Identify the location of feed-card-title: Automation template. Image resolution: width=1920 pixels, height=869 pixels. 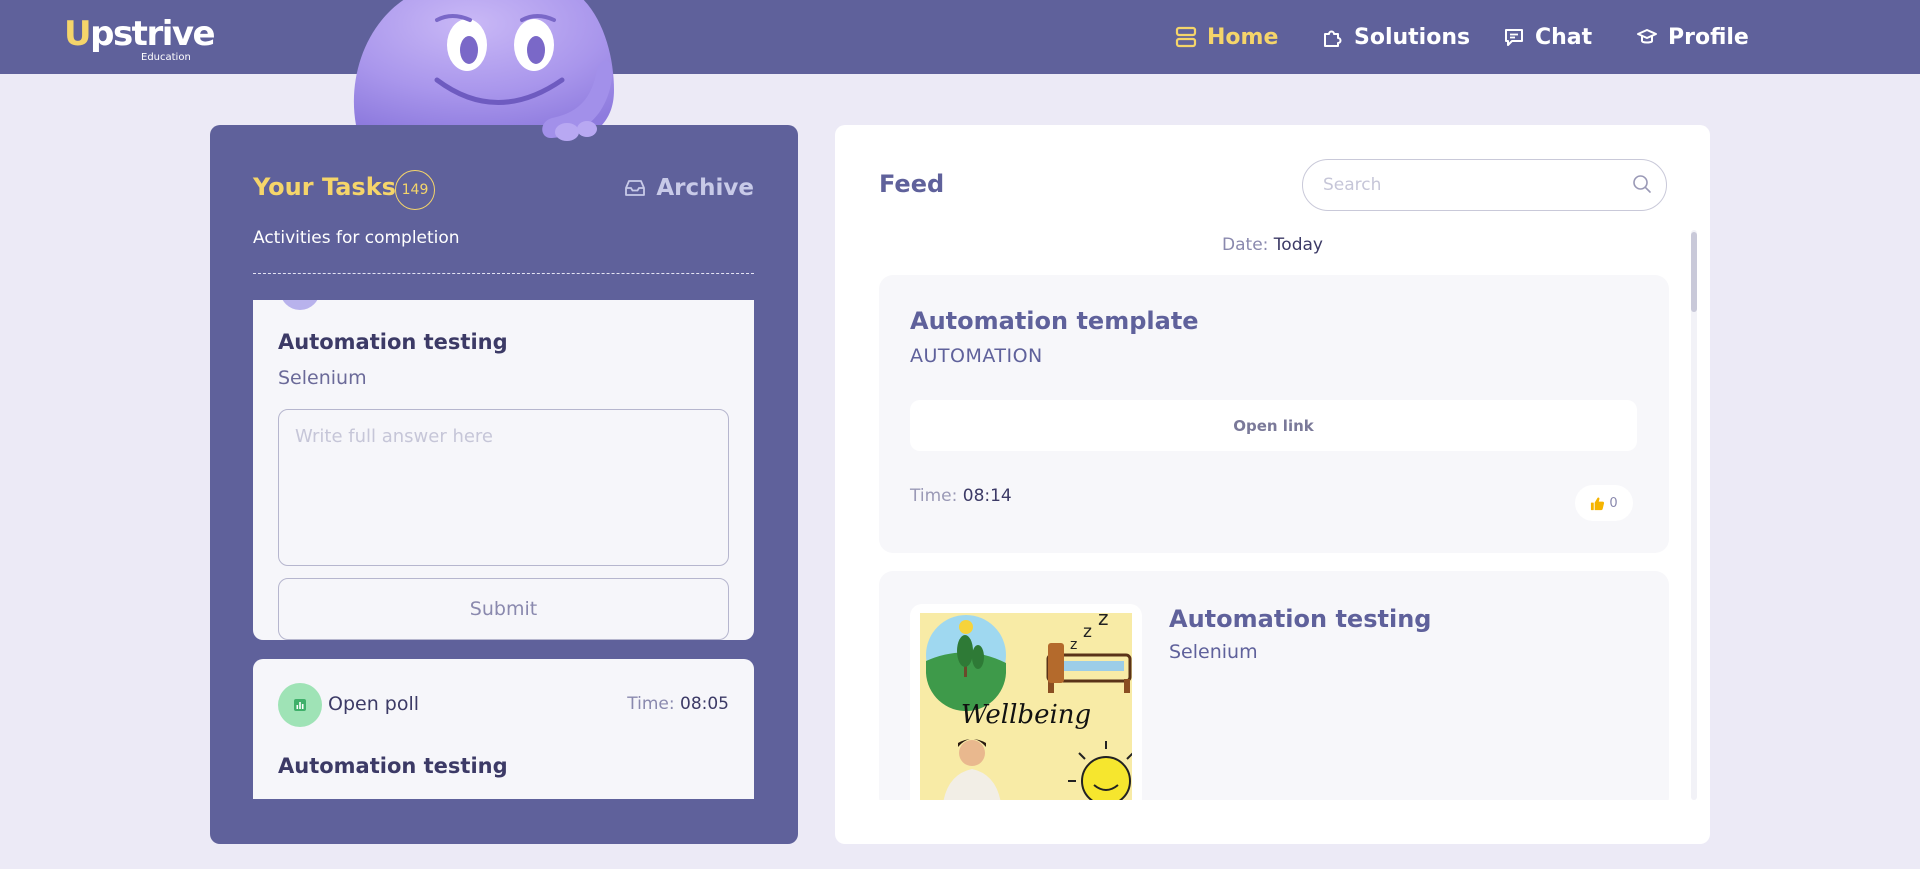
(1054, 321).